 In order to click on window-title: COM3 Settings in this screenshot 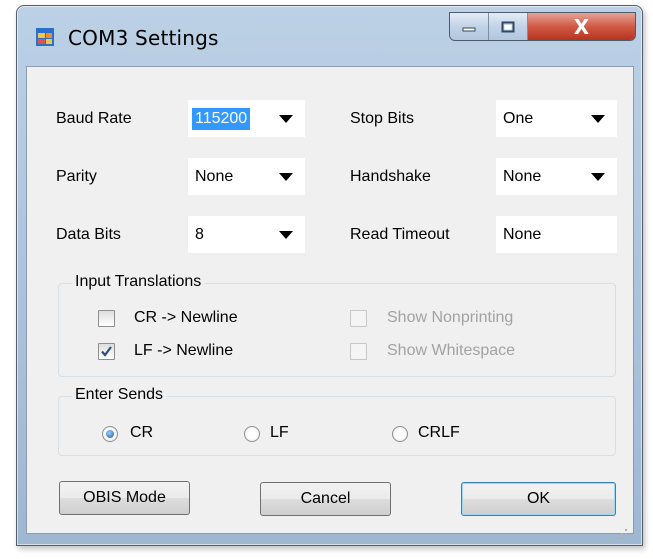, I will do `click(143, 38)`.